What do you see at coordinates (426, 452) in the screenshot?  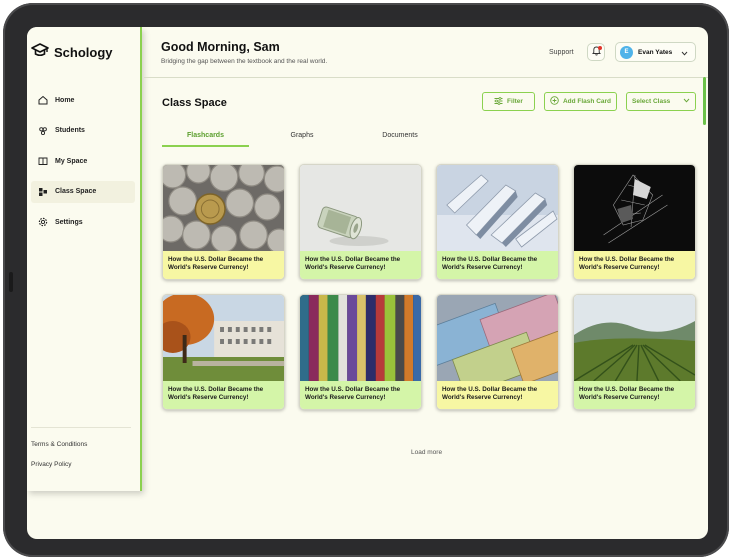 I see `load-more-button: Load more` at bounding box center [426, 452].